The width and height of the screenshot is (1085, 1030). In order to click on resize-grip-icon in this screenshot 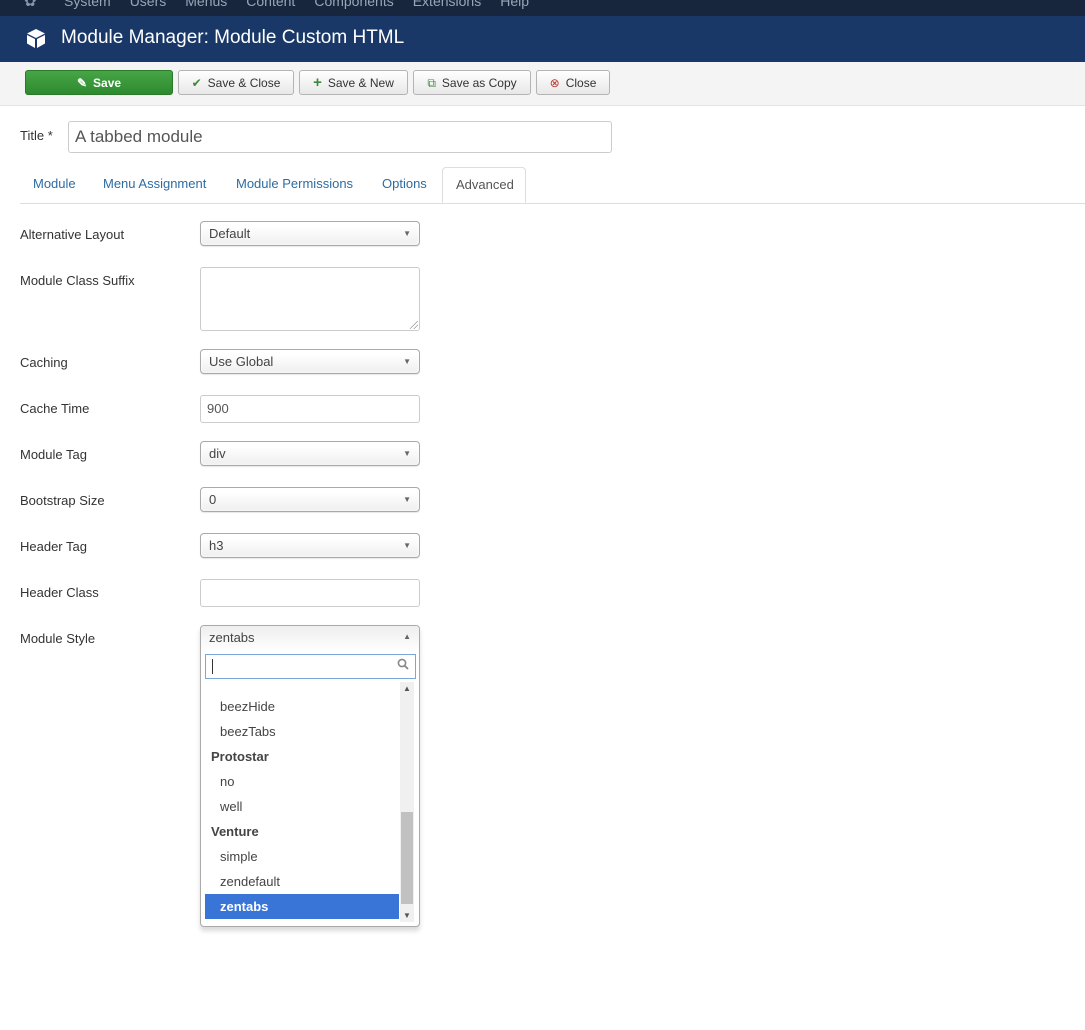, I will do `click(414, 325)`.